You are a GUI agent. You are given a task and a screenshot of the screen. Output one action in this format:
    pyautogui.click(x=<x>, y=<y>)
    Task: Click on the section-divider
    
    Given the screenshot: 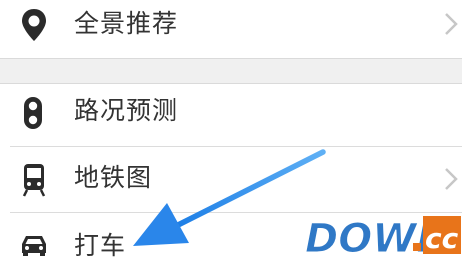 What is the action you would take?
    pyautogui.click(x=231, y=71)
    